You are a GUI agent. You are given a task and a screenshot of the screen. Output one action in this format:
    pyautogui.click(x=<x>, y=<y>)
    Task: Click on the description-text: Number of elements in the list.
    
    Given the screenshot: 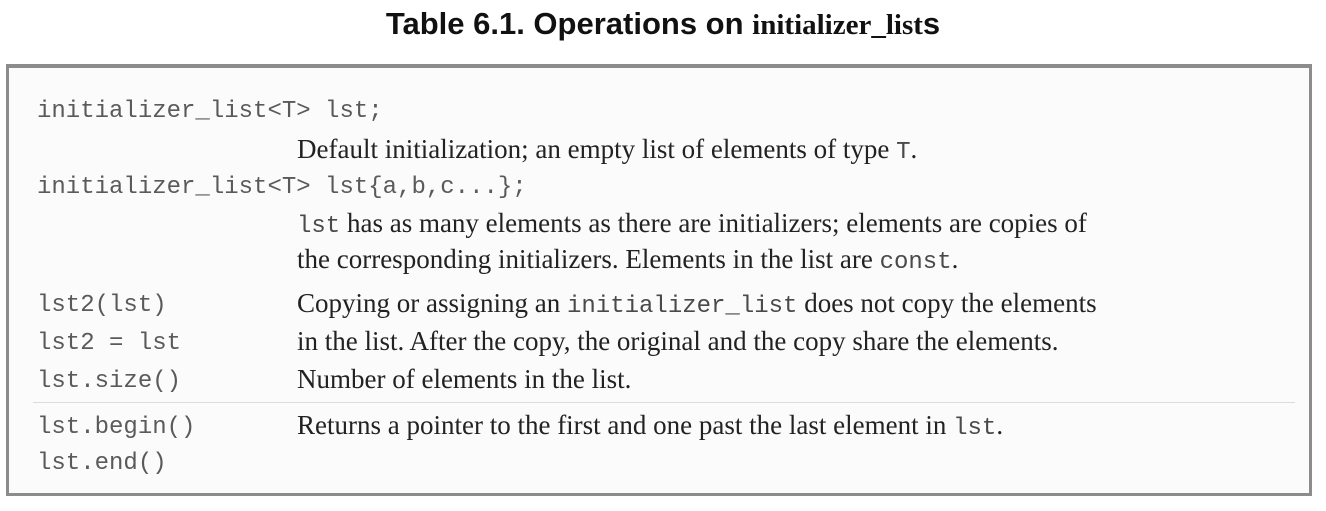 What is the action you would take?
    pyautogui.click(x=464, y=379)
    